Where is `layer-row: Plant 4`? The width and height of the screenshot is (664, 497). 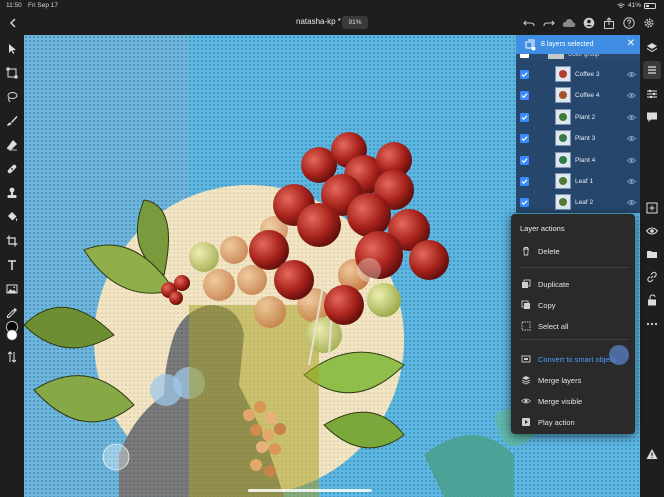 layer-row: Plant 4 is located at coordinates (578, 160).